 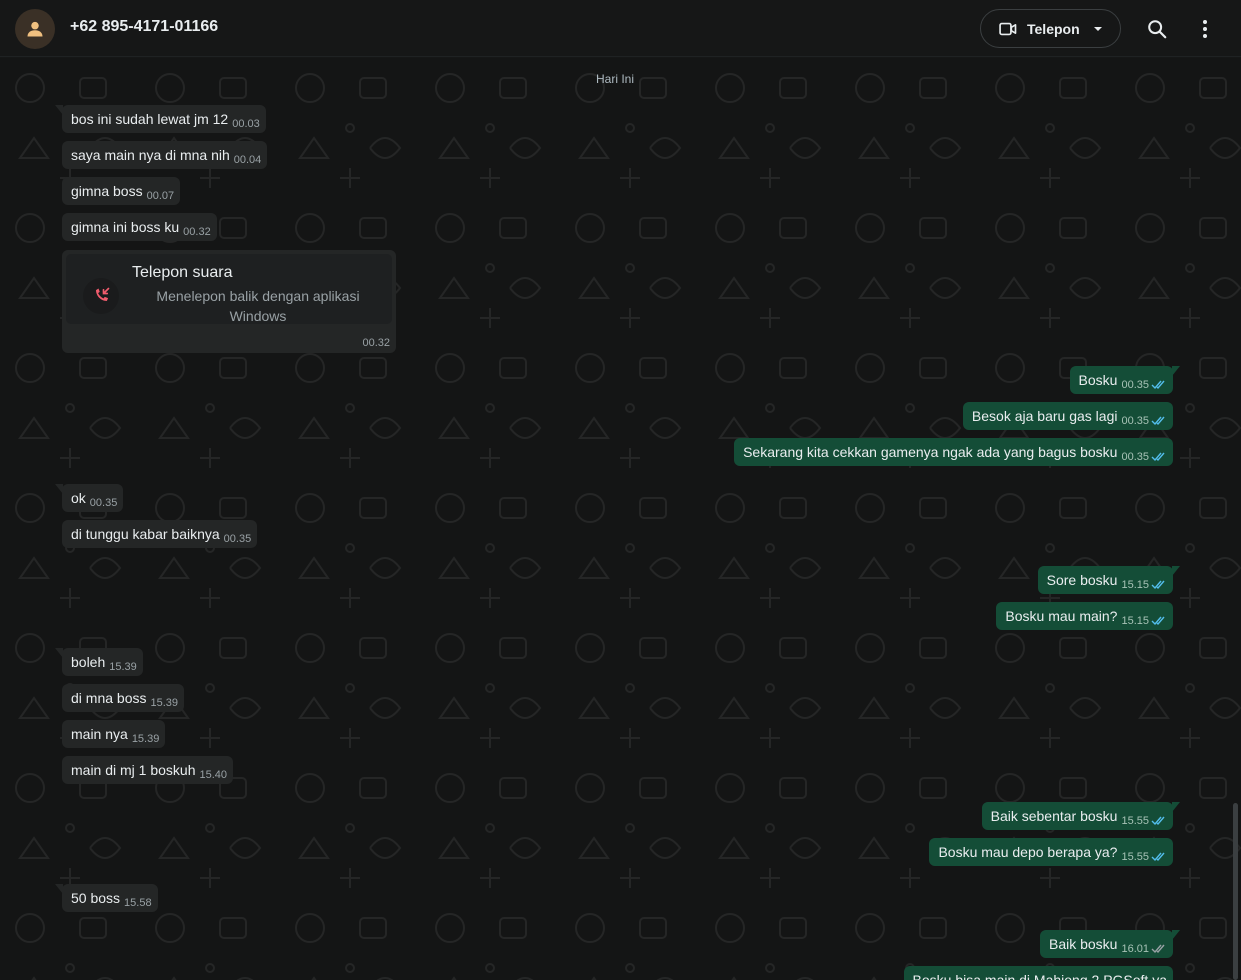 I want to click on incoming-message: boleh 15.39, so click(x=99, y=662).